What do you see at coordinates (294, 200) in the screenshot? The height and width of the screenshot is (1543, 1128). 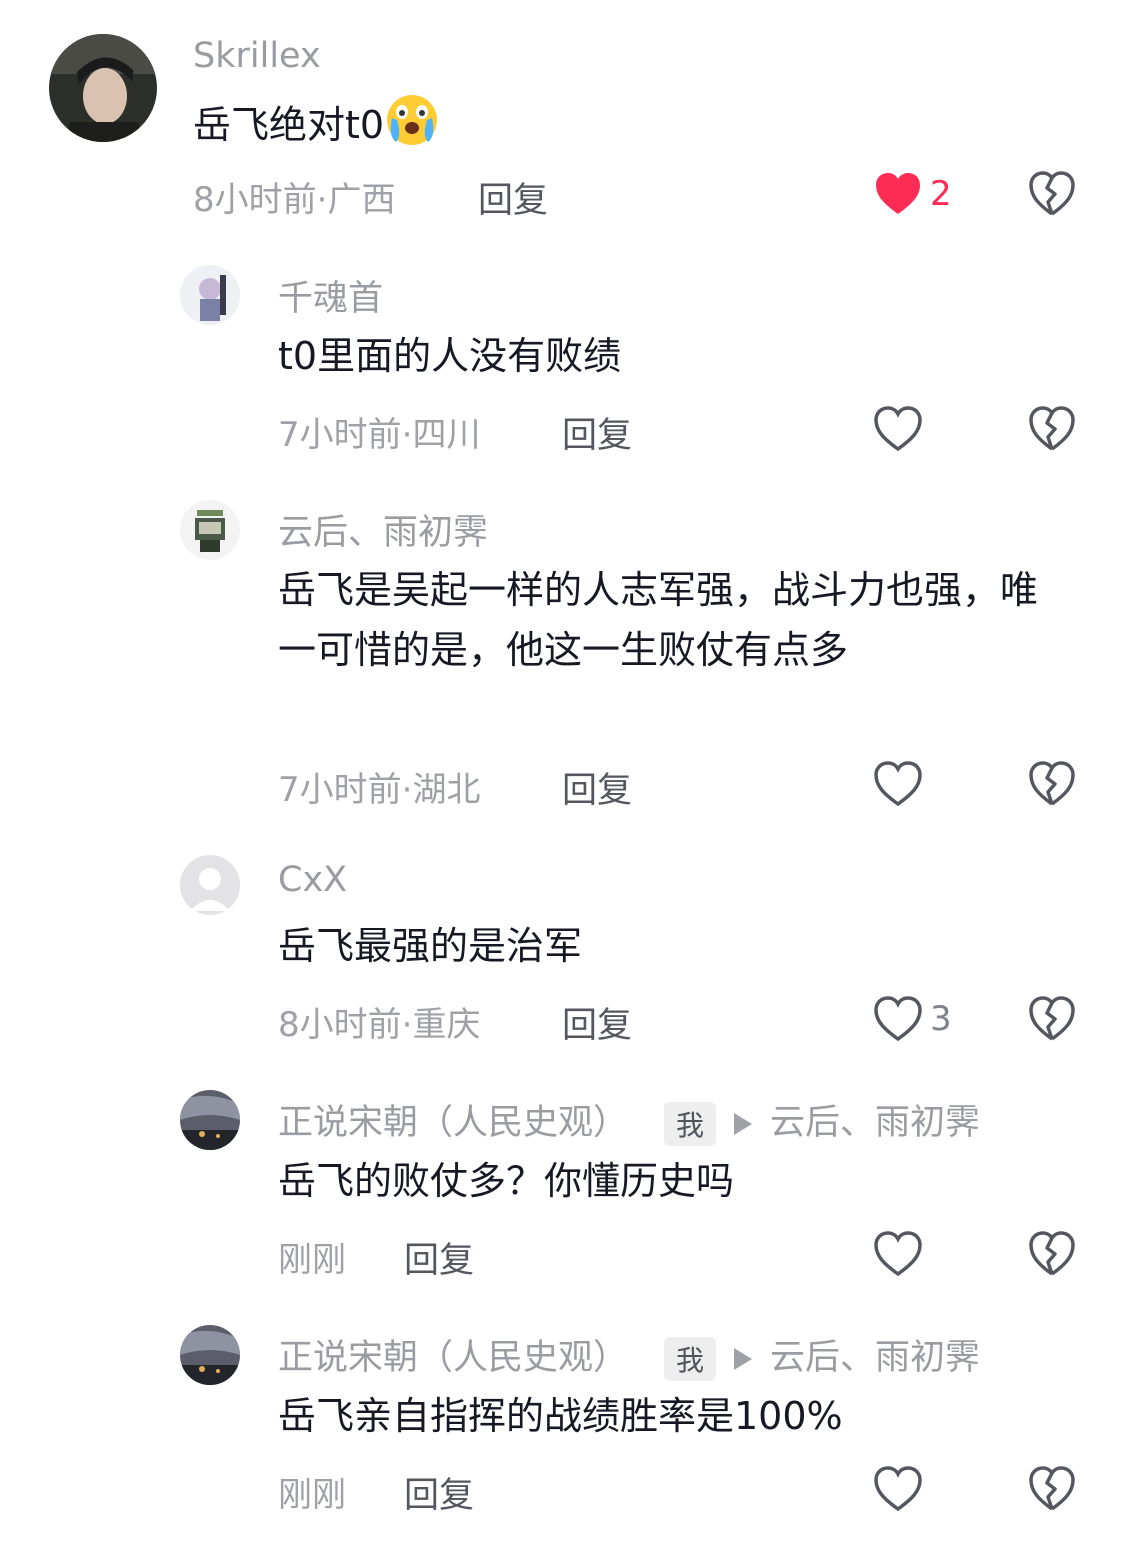 I see `comment-time: 8小时前·广西` at bounding box center [294, 200].